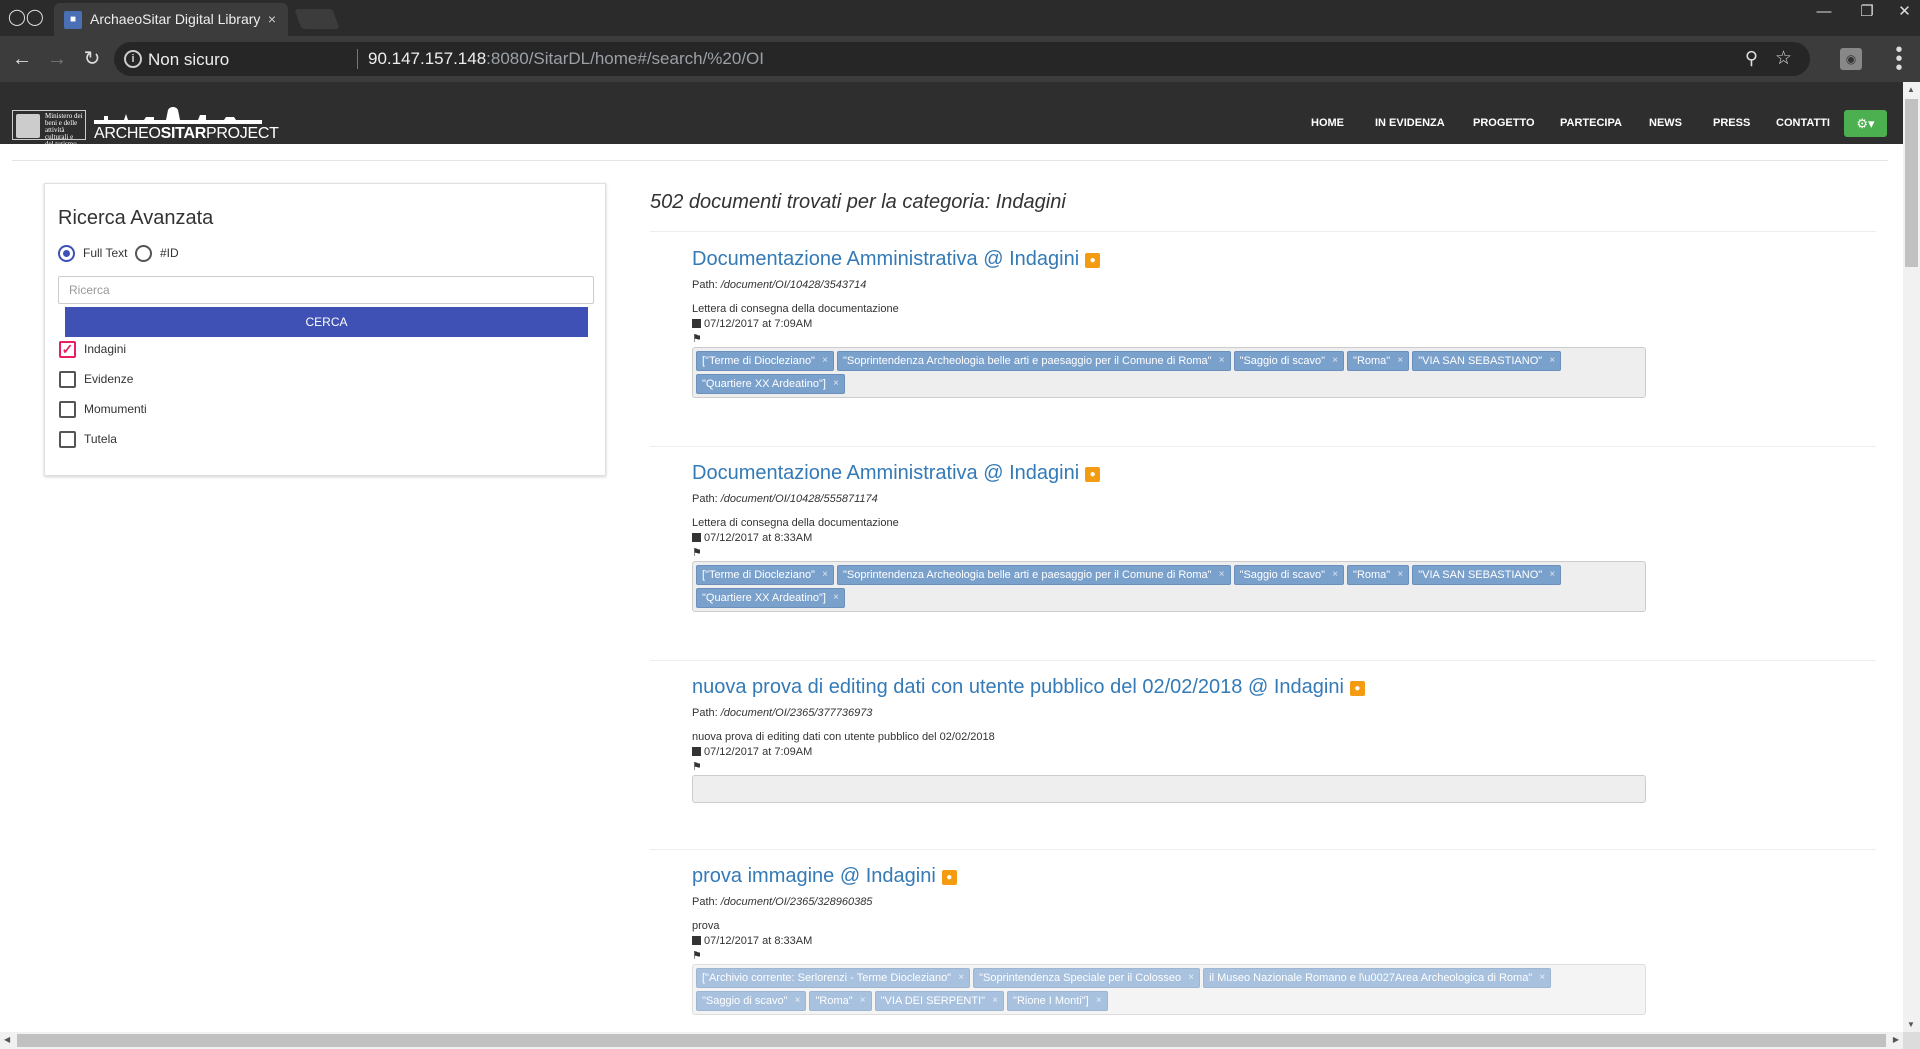  Describe the element at coordinates (326, 322) in the screenshot. I see `search-button: CERCA` at that location.